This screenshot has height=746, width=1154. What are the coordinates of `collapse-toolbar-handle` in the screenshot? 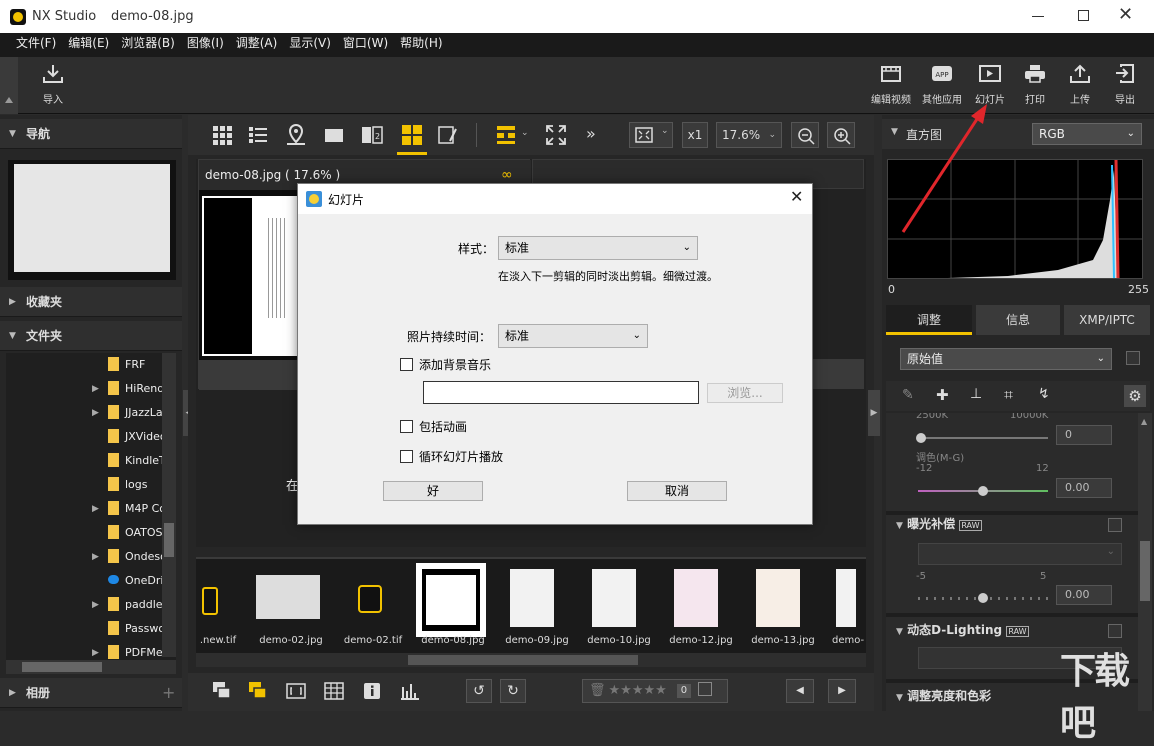 It's located at (9, 85).